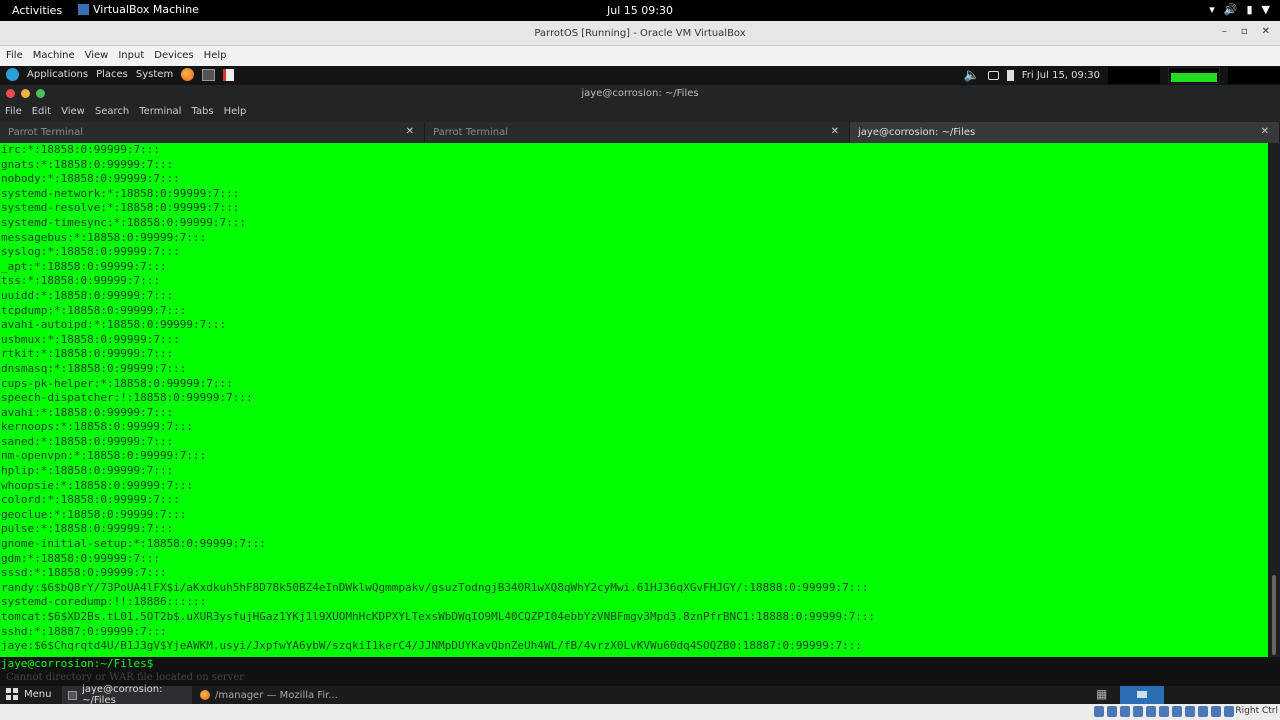 The image size is (1280, 720). What do you see at coordinates (1138, 711) in the screenshot?
I see `network-icon` at bounding box center [1138, 711].